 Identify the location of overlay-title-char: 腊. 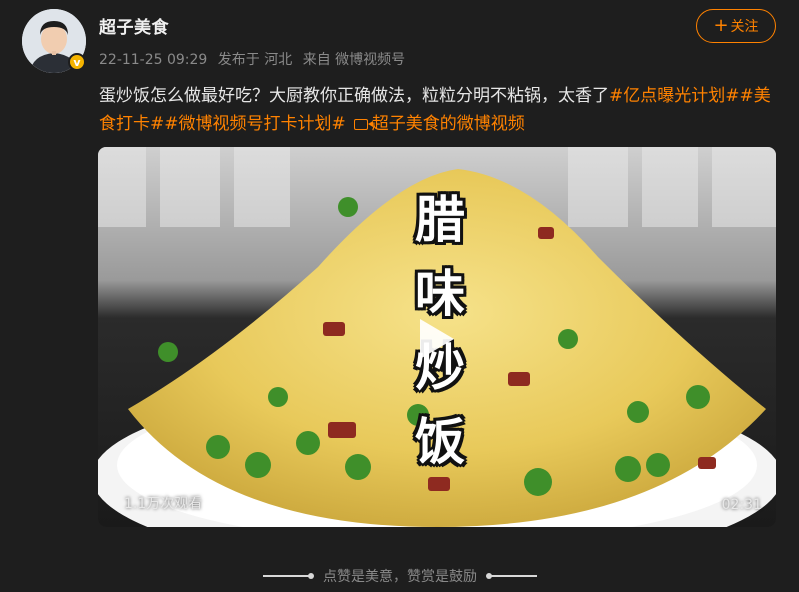
(440, 219).